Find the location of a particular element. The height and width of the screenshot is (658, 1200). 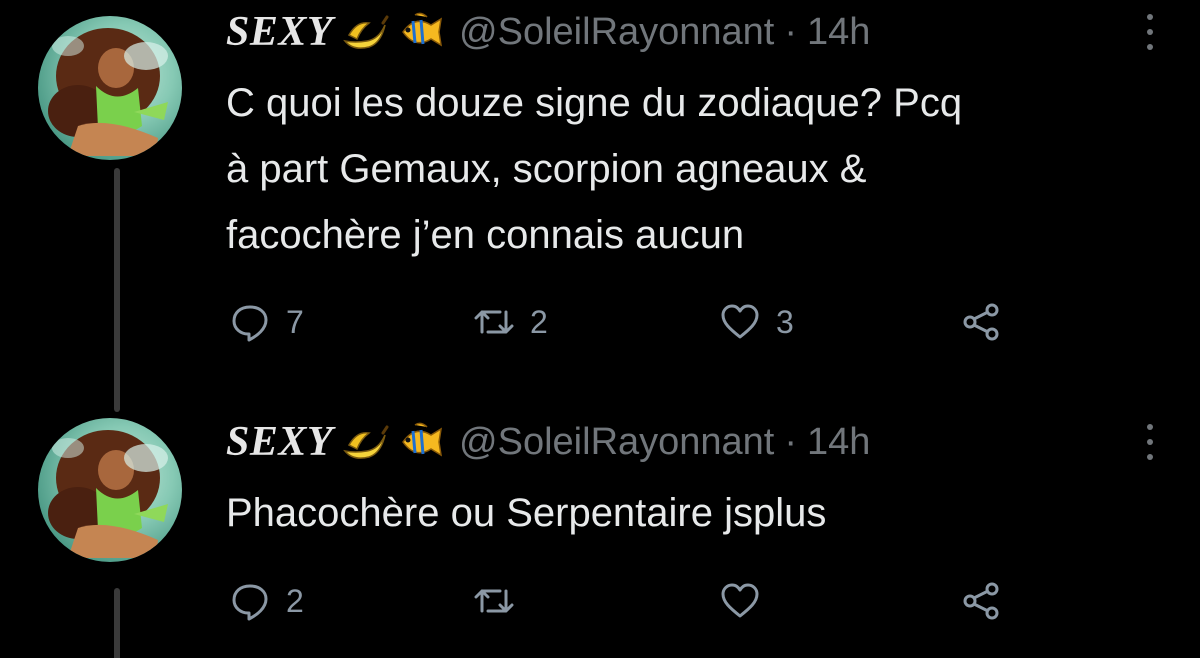

tweet-text: Phacochère ou Serpentaire jsplus is located at coordinates (696, 513).